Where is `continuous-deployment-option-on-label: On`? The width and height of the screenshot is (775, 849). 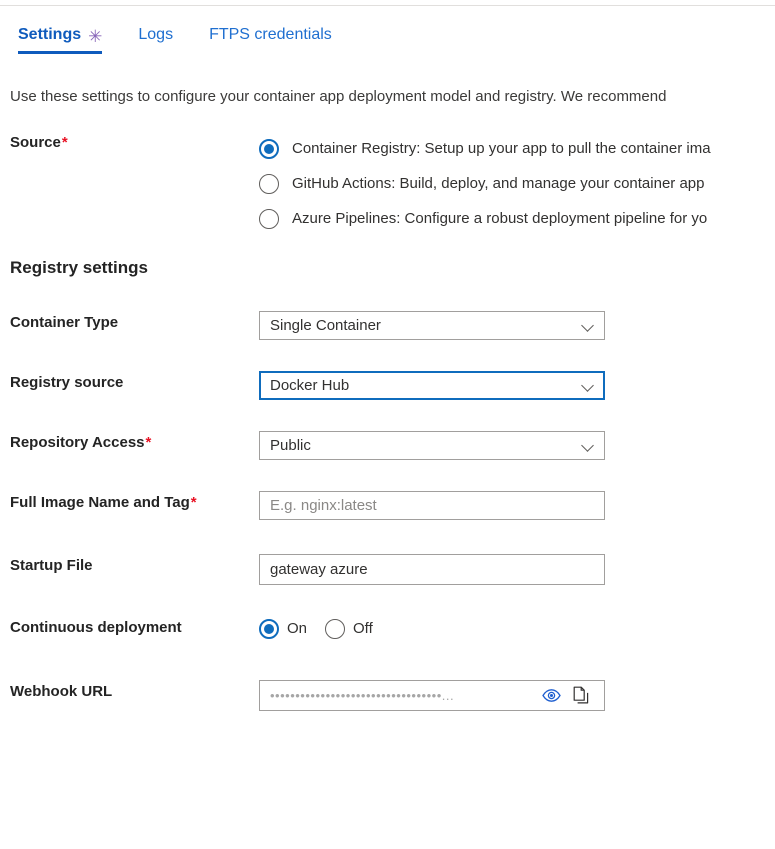
continuous-deployment-option-on-label: On is located at coordinates (297, 628).